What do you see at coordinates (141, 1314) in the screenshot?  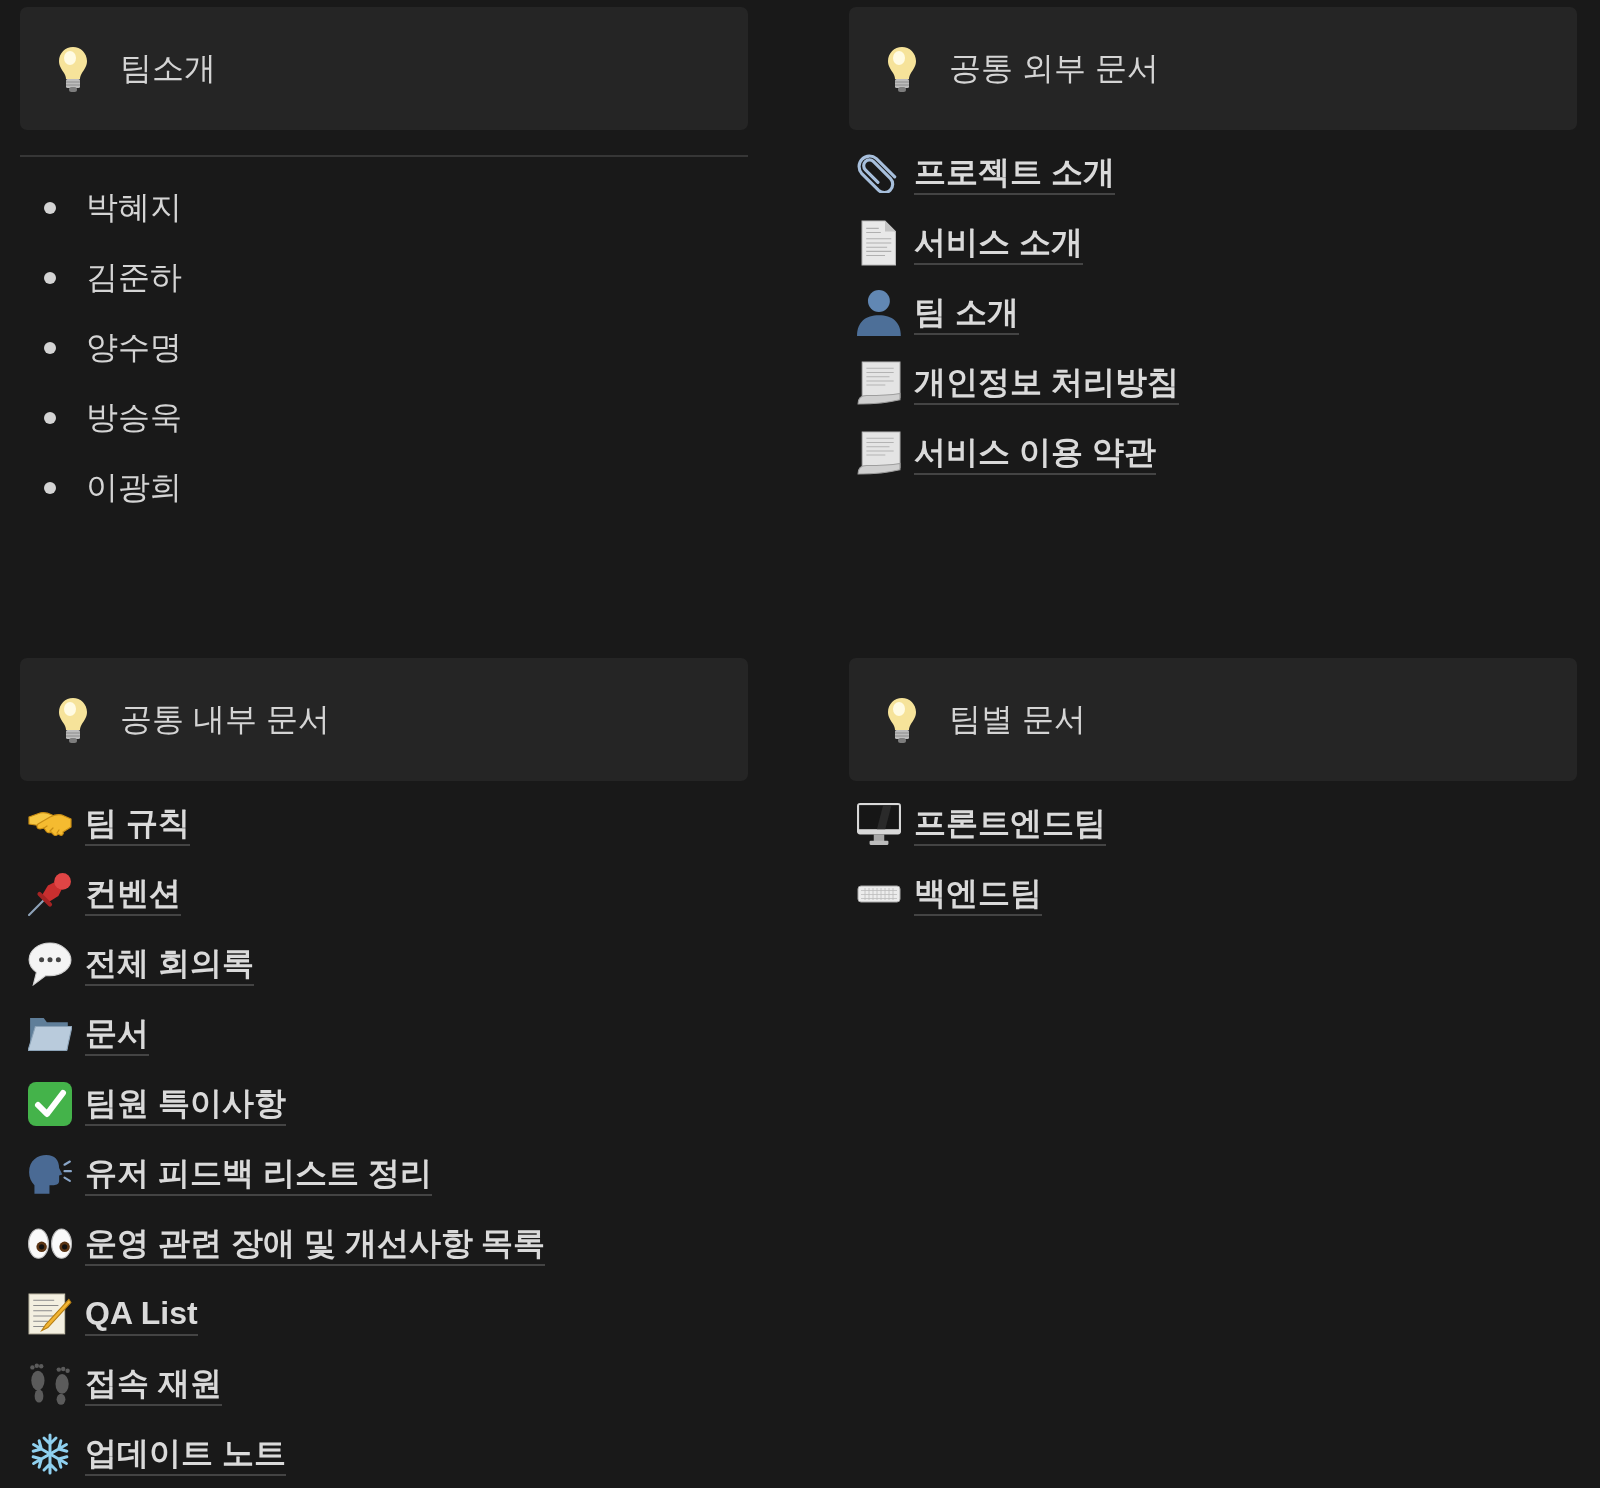 I see `page-link: QA List` at bounding box center [141, 1314].